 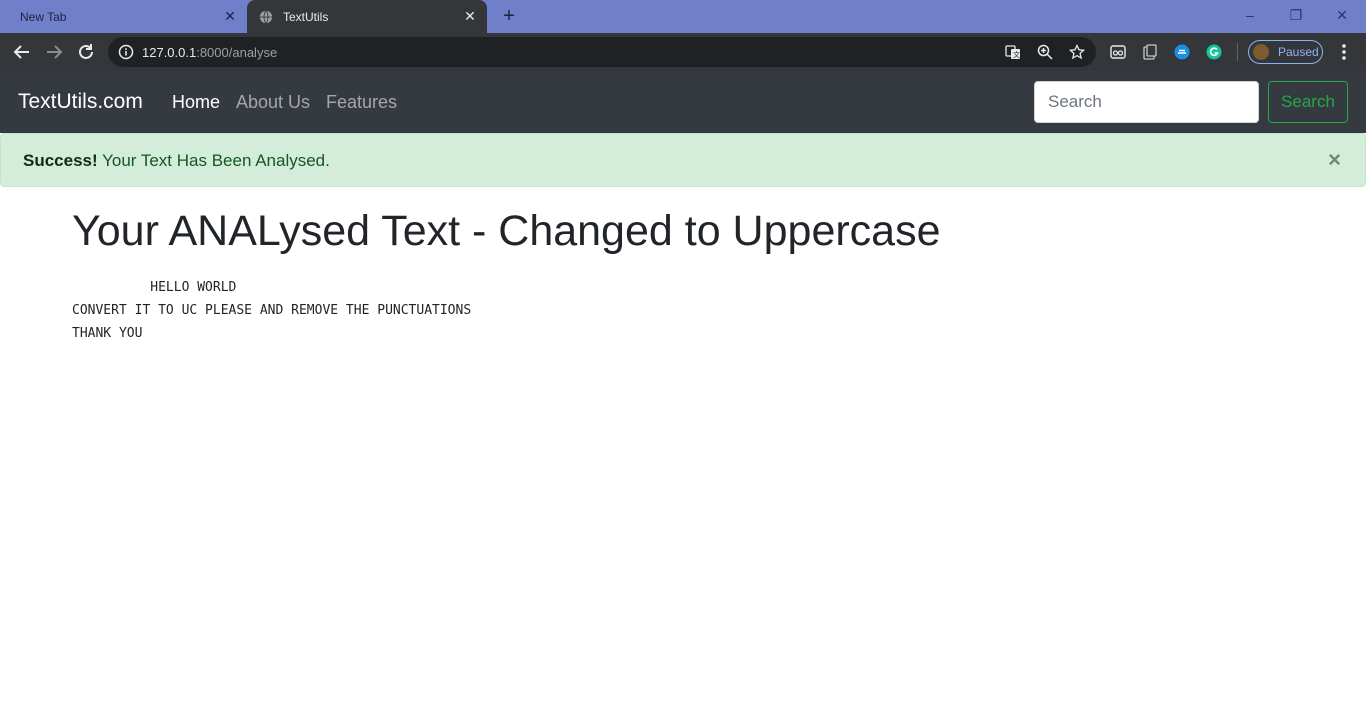 I want to click on browser-toolbar: 127.0.0.1:8000/analyse 文 Paused, so click(x=683, y=52).